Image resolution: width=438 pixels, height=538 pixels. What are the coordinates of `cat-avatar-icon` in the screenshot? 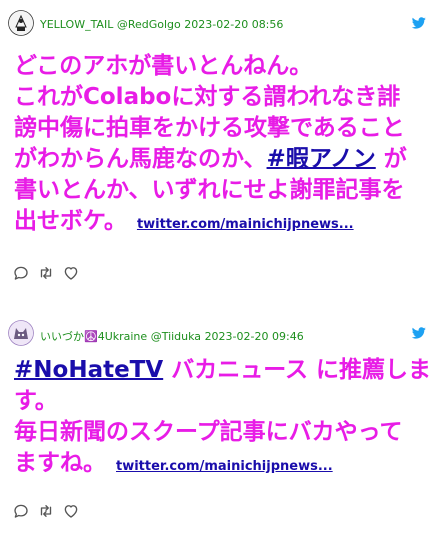 It's located at (21, 333).